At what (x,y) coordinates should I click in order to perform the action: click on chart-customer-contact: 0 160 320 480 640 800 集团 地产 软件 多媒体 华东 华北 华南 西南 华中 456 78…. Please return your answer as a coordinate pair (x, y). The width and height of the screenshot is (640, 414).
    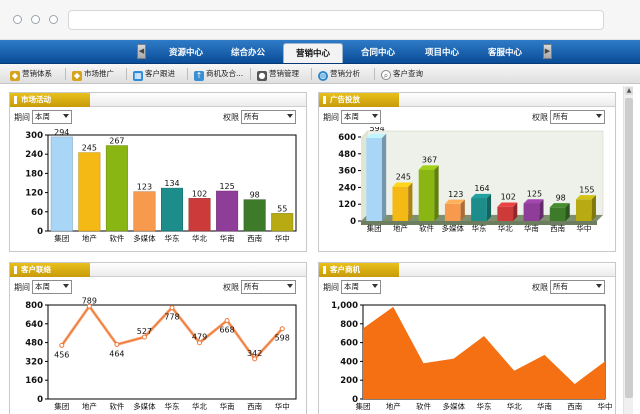
    Looking at the image, I should click on (161, 354).